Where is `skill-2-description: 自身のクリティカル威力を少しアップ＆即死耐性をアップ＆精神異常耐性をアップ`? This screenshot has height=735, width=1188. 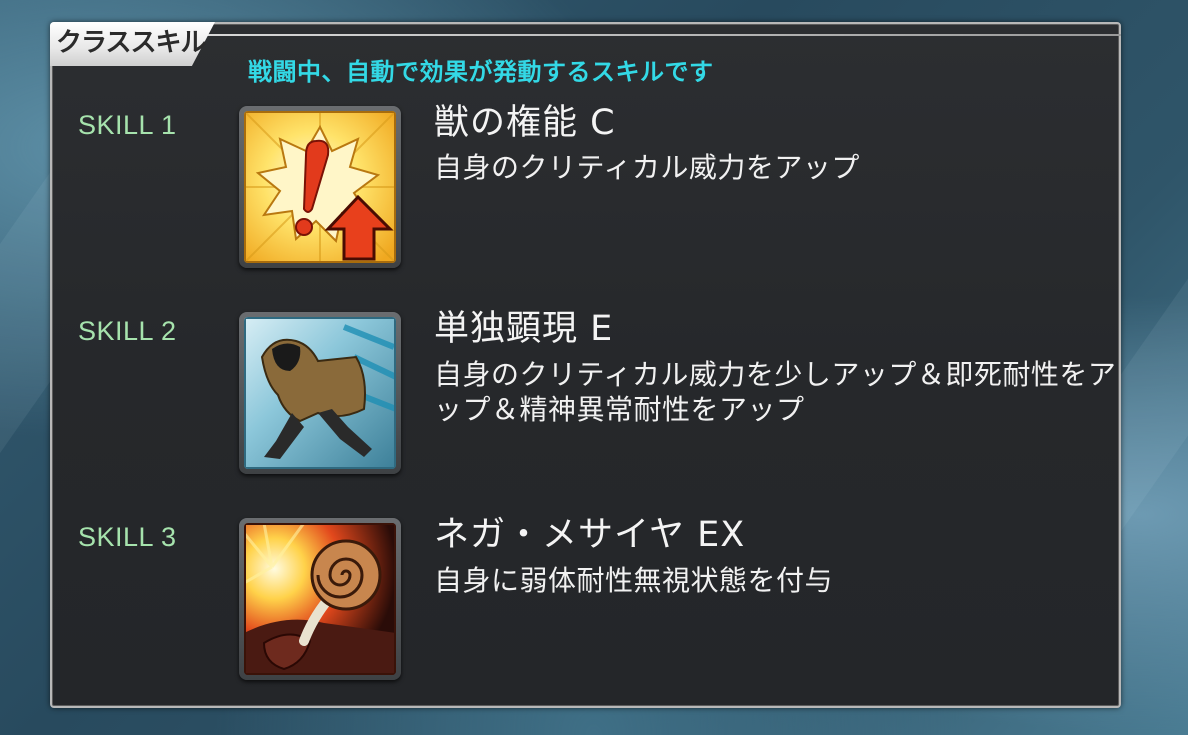 skill-2-description: 自身のクリティカル威力を少しアップ＆即死耐性をアップ＆精神異常耐性をアップ is located at coordinates (775, 392).